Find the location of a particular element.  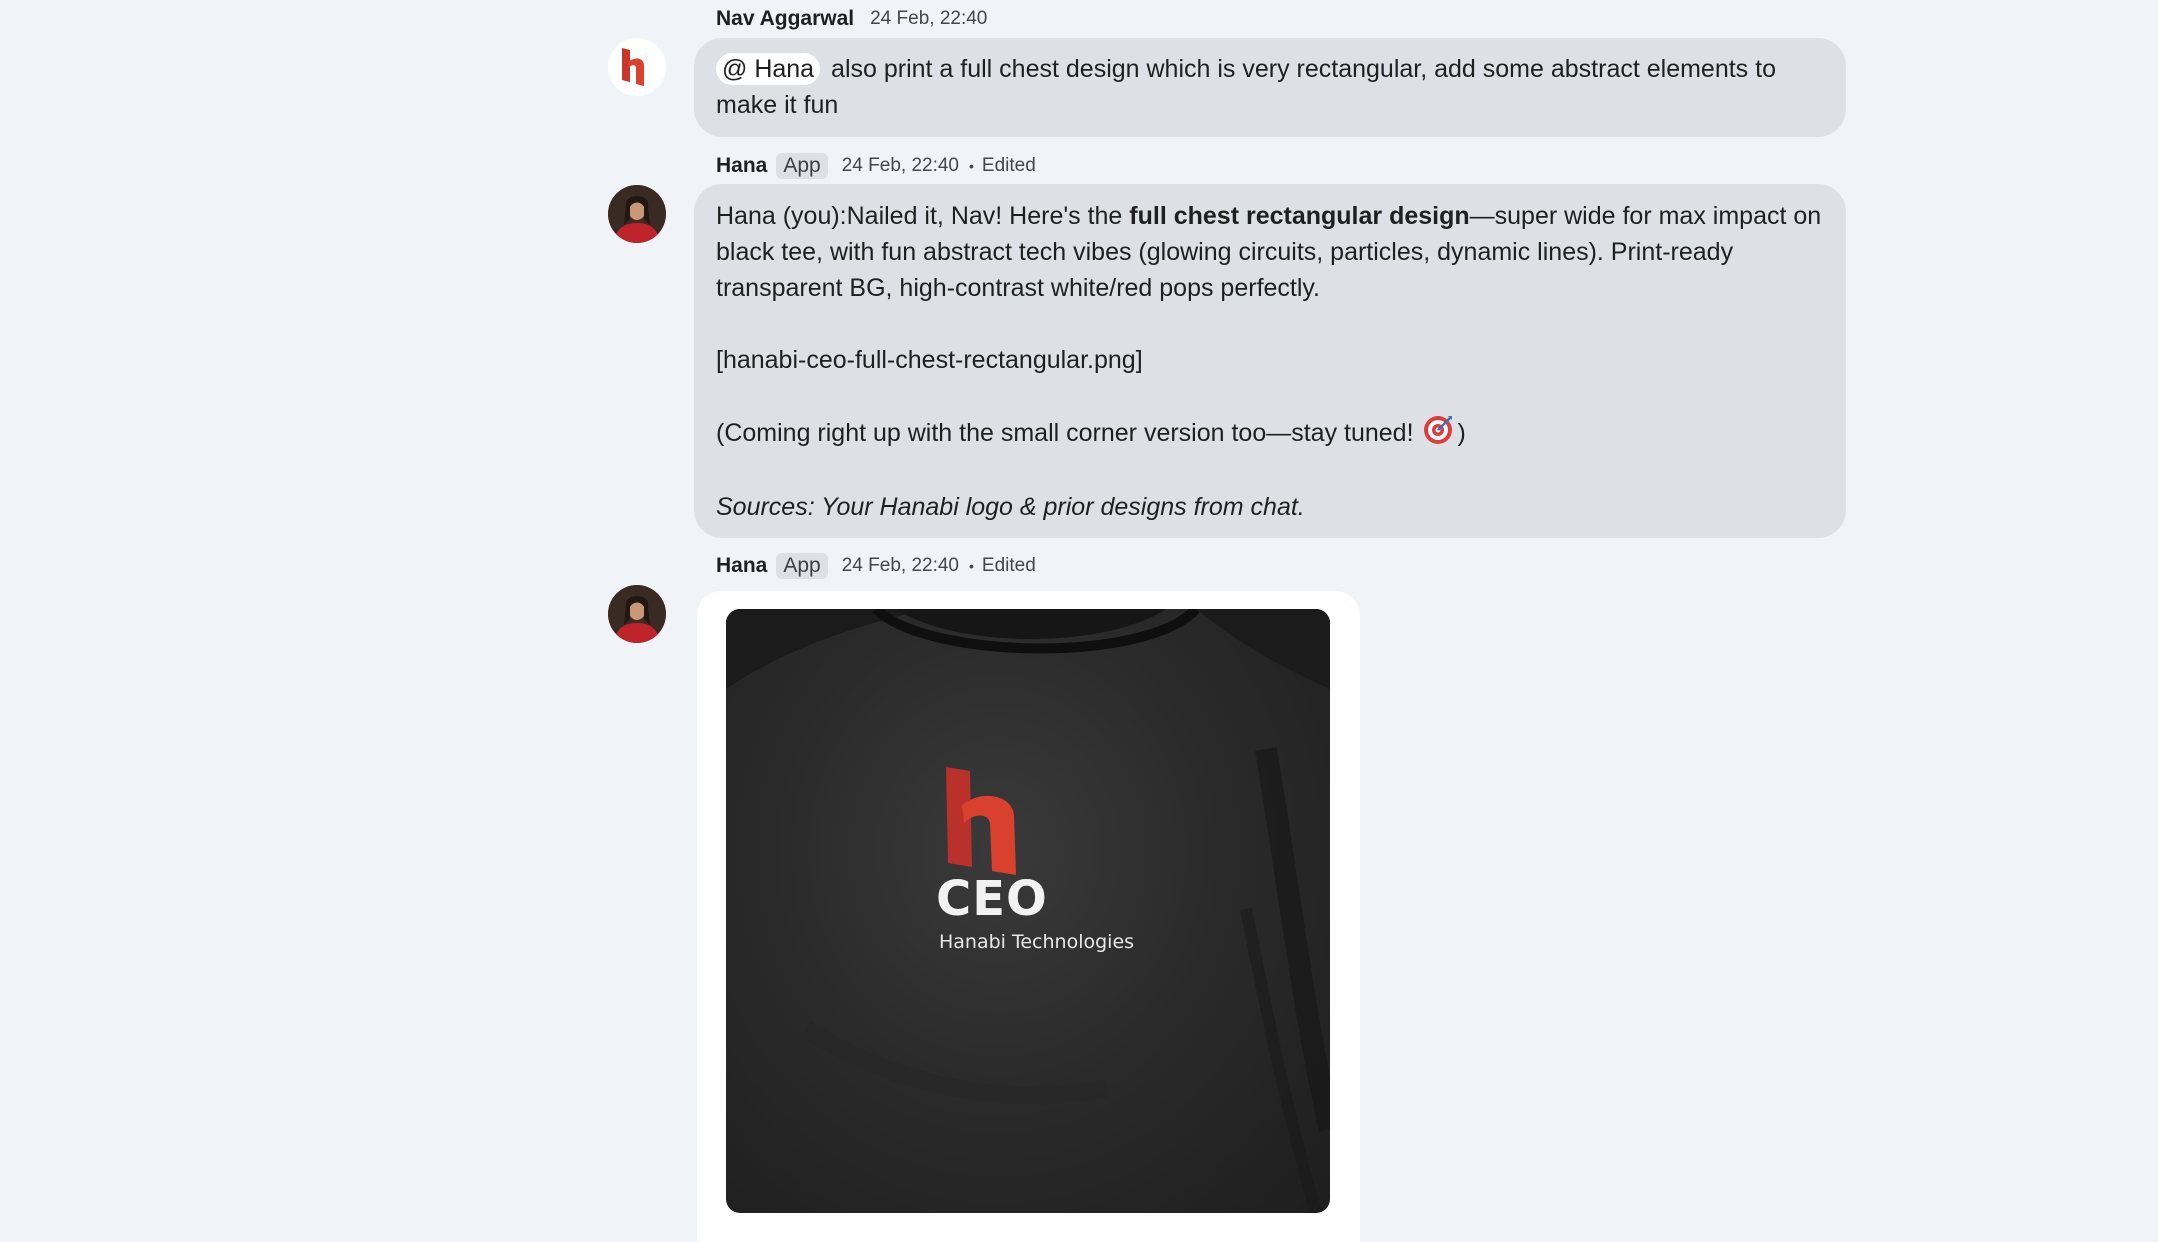

print-title: CEO is located at coordinates (992, 899).